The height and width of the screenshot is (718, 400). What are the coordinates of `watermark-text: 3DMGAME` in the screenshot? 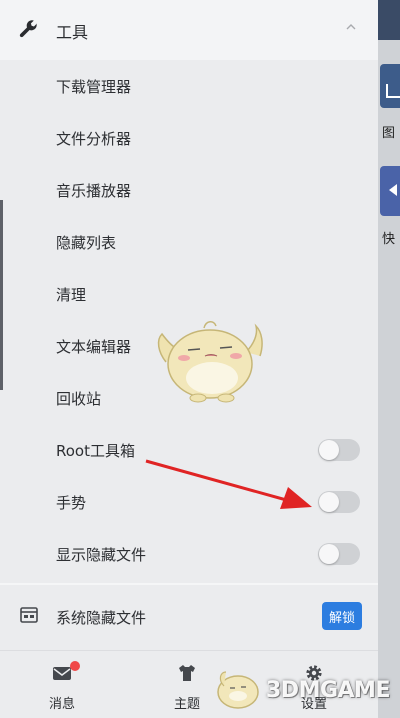 It's located at (328, 690).